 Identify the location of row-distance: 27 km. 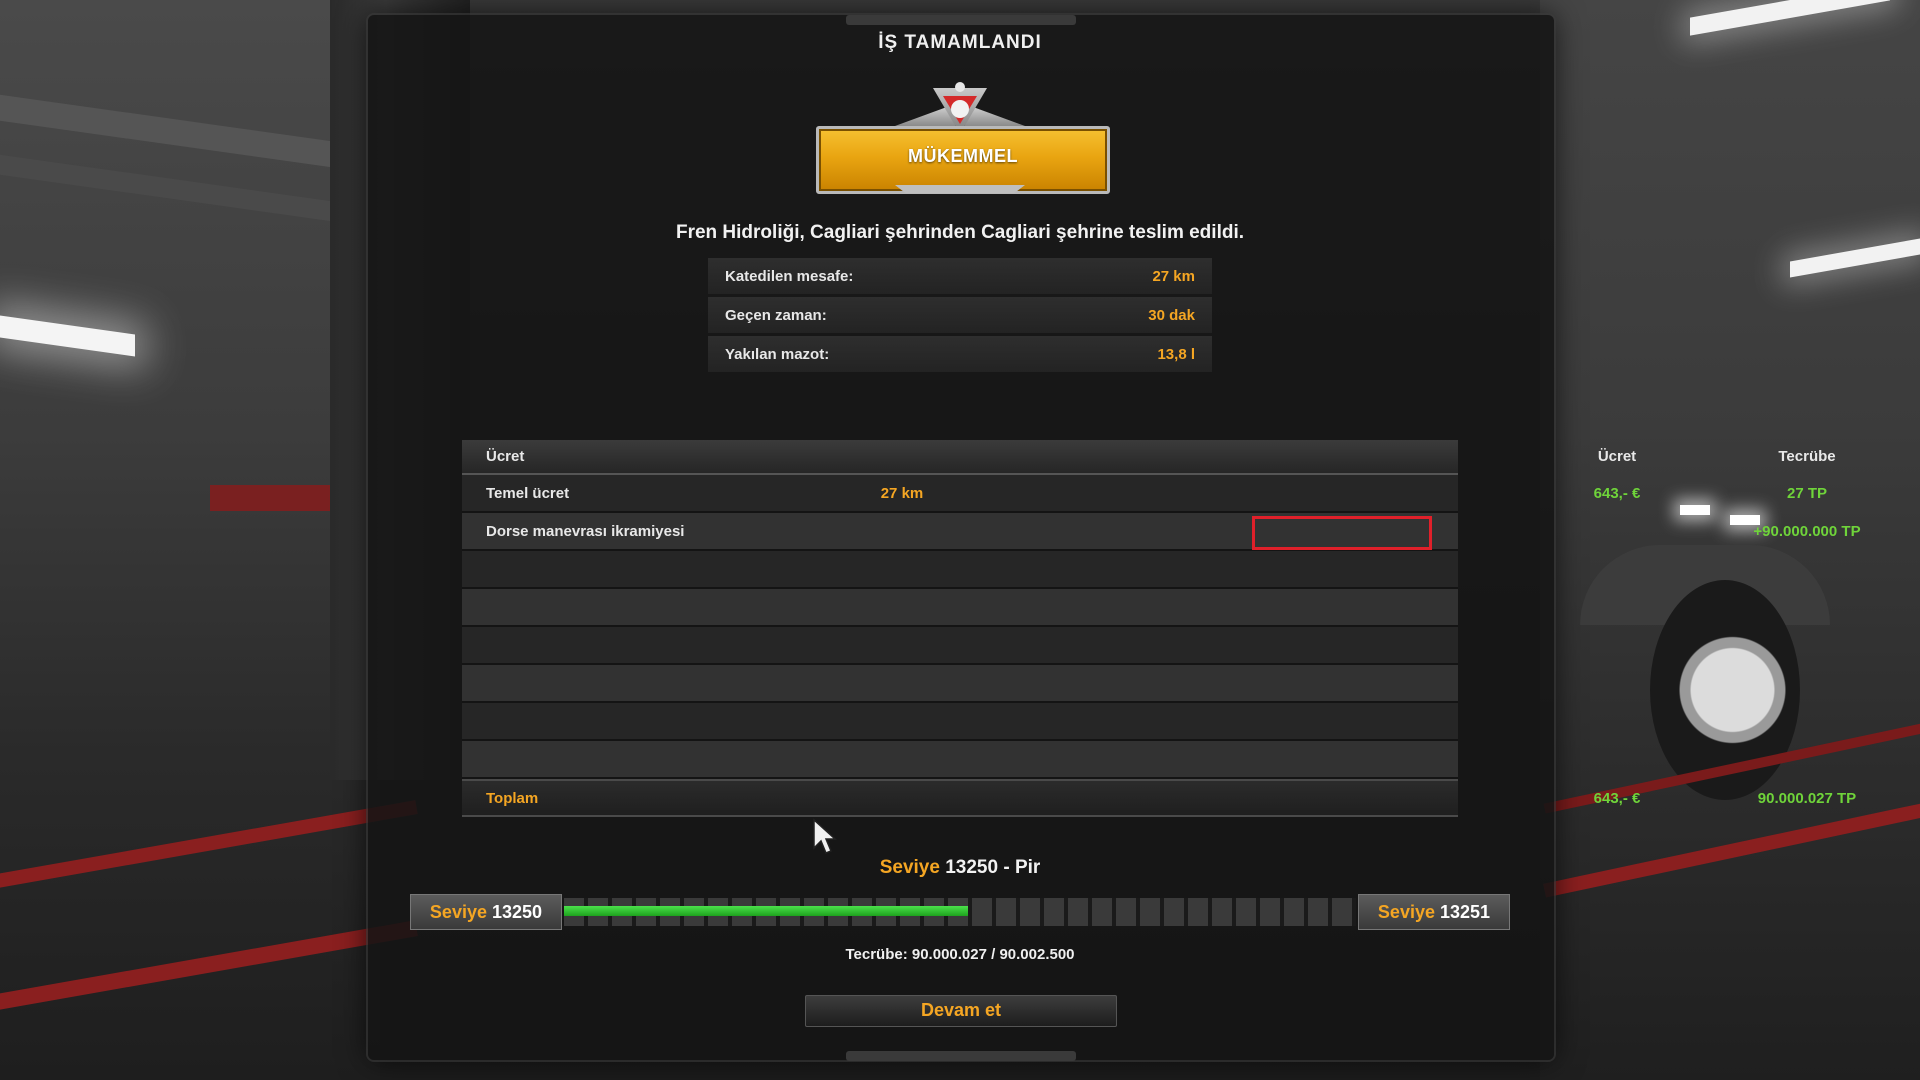
(902, 493).